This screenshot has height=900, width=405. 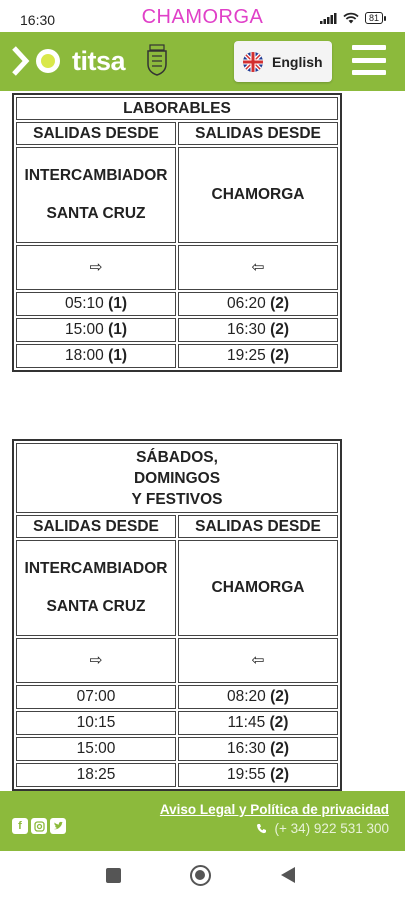 I want to click on status-icons: 81, so click(x=353, y=18).